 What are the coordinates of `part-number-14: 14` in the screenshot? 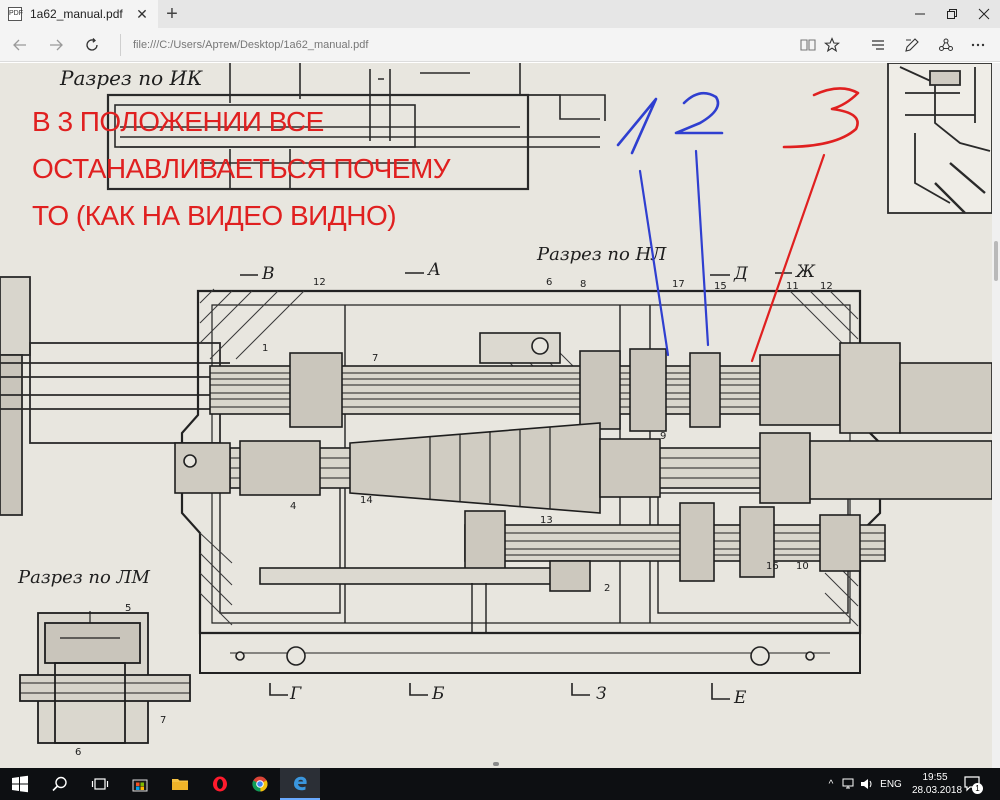 It's located at (366, 500).